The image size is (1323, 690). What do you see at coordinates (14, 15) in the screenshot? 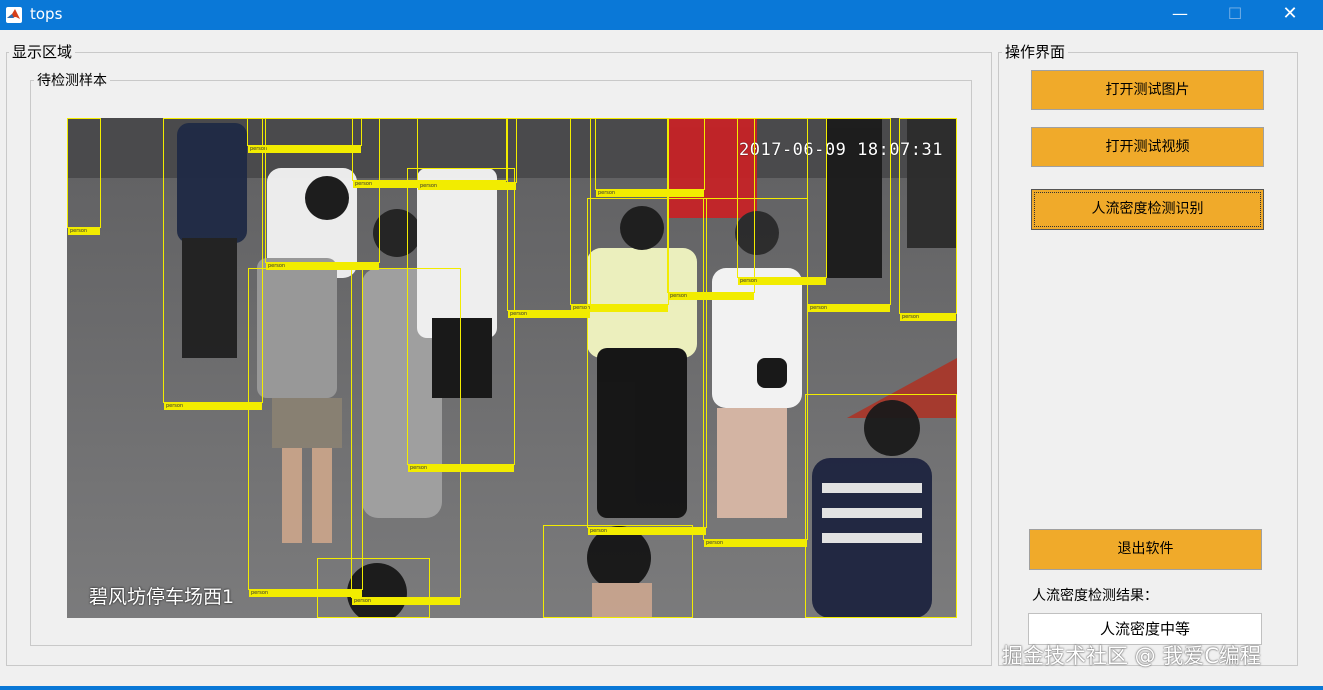
I see `matlab-icon` at bounding box center [14, 15].